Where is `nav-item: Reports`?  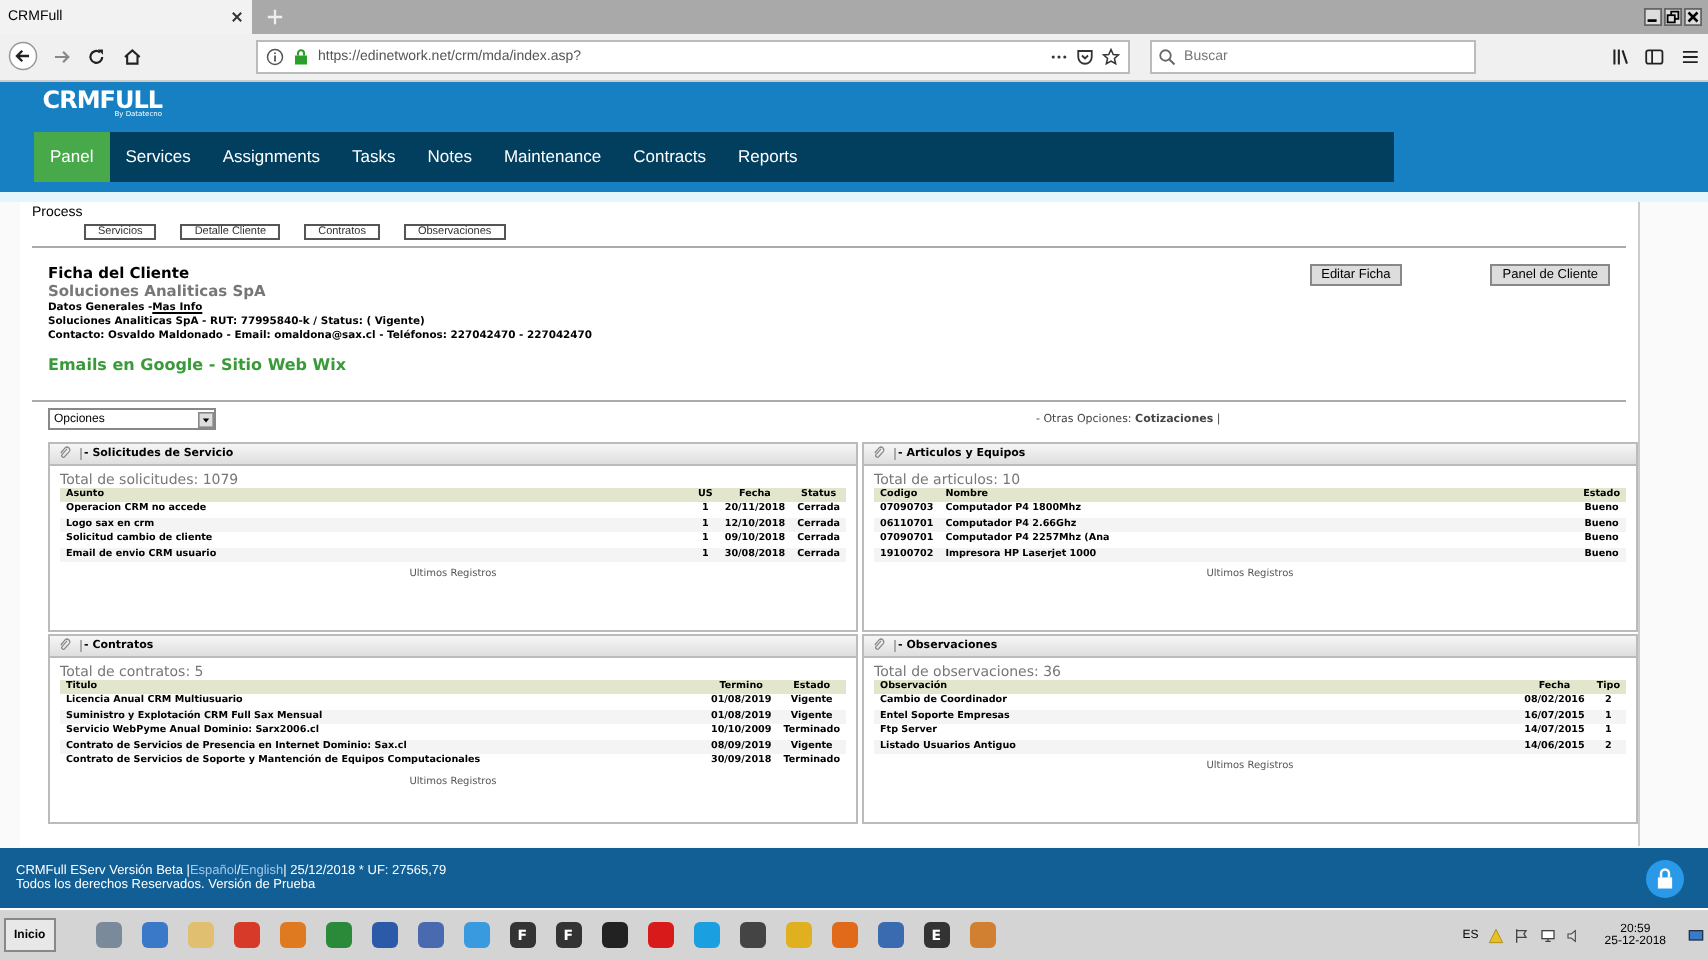
nav-item: Reports is located at coordinates (768, 156).